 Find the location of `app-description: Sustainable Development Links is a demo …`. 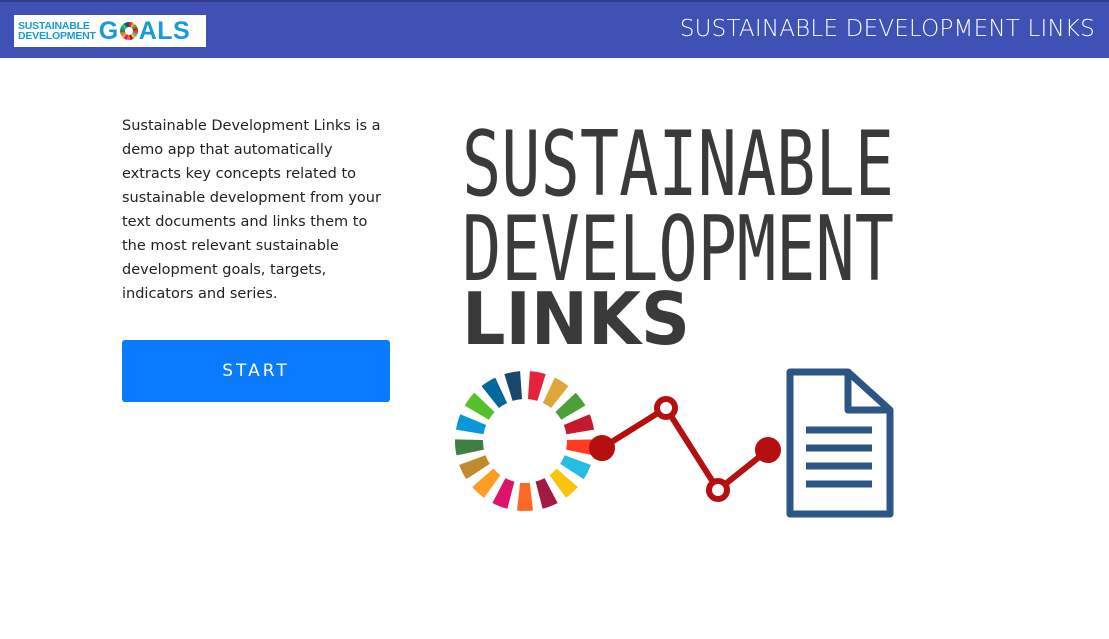

app-description: Sustainable Development Links is a demo … is located at coordinates (251, 210).